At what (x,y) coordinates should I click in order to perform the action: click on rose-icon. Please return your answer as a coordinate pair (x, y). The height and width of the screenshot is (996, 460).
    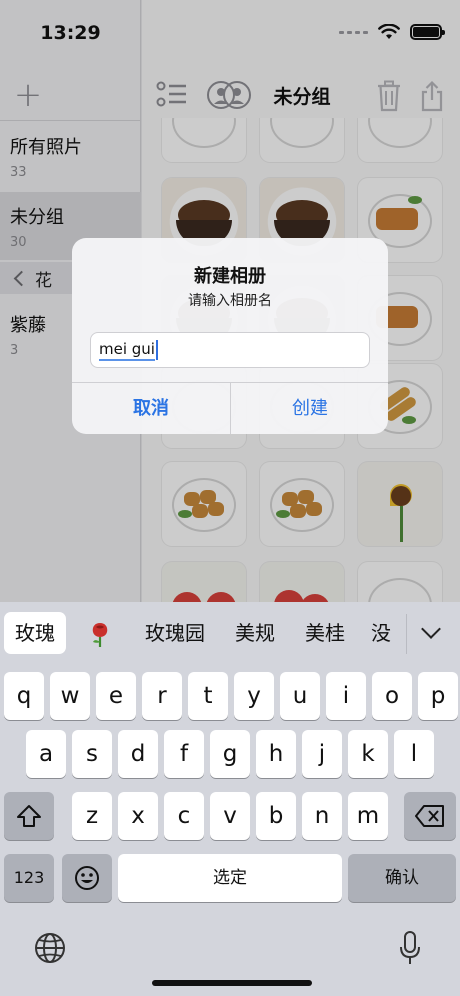
    Looking at the image, I should click on (100, 635).